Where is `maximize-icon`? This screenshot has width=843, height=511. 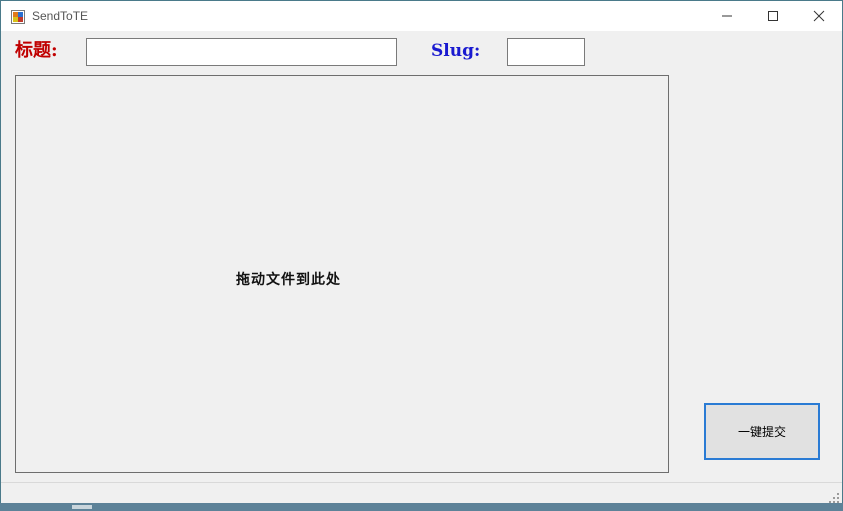 maximize-icon is located at coordinates (773, 16).